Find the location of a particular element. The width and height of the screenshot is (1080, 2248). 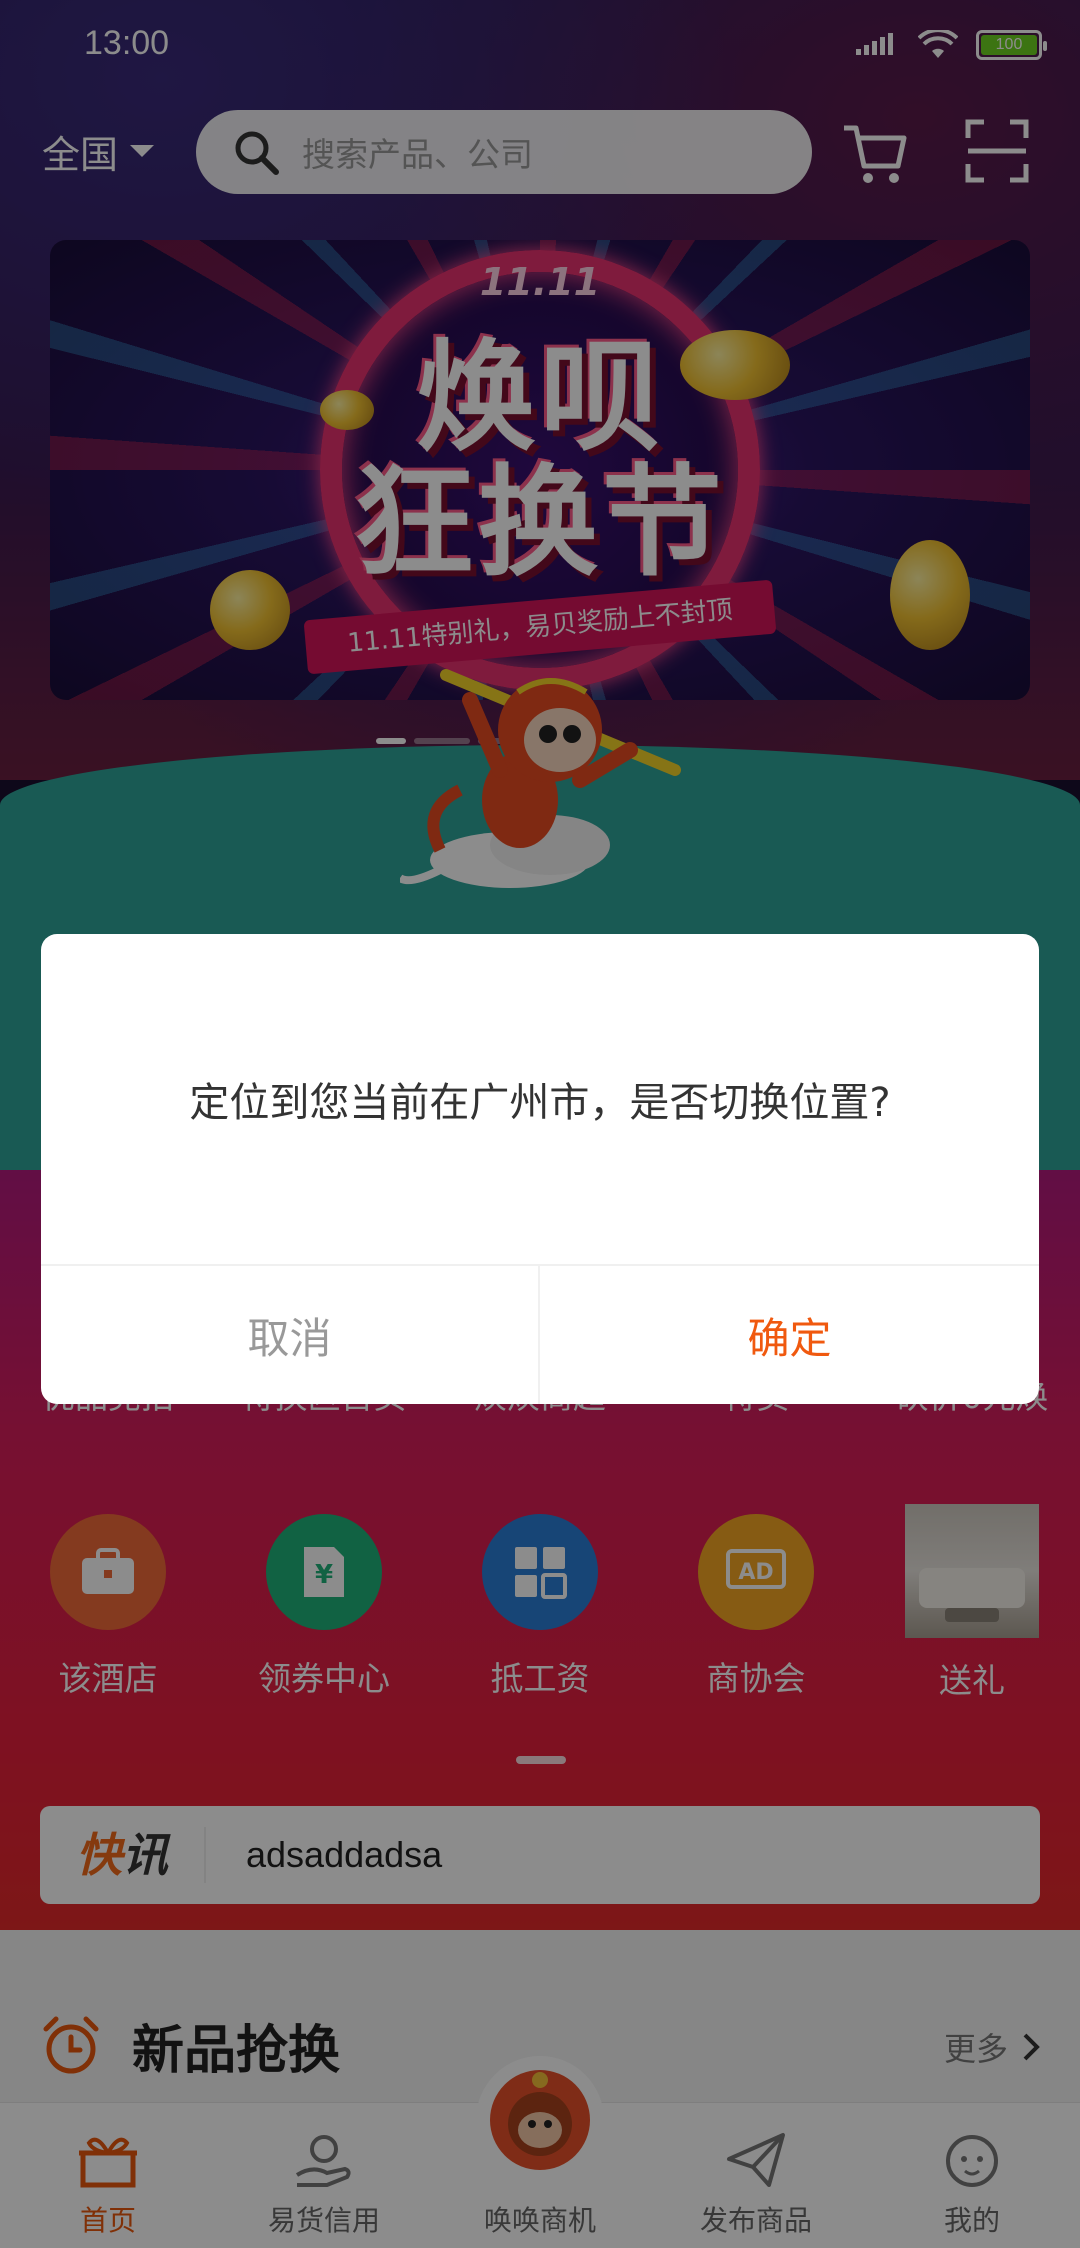

dialog-buttons: 取消 确定 is located at coordinates (540, 1334).